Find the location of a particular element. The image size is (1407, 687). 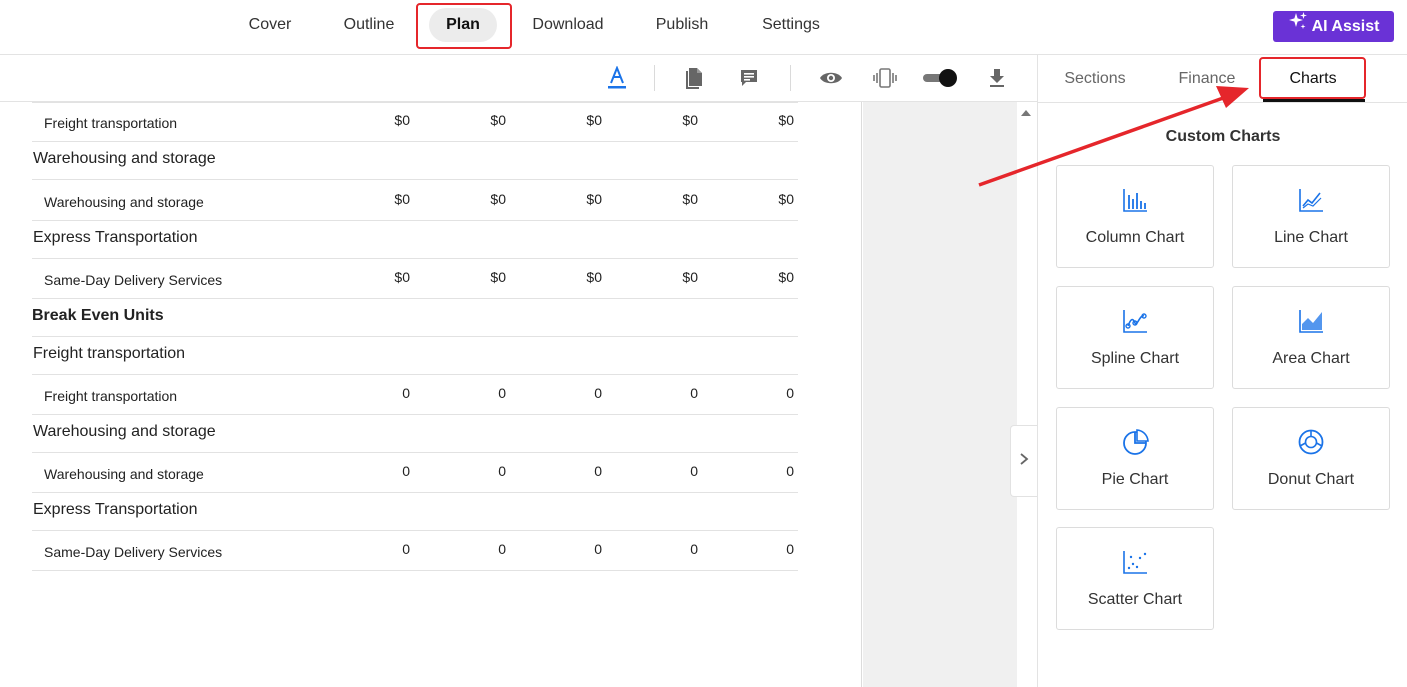

table-row: Warehousing and storage $0 $0 $0 $0 $0 is located at coordinates (415, 200).